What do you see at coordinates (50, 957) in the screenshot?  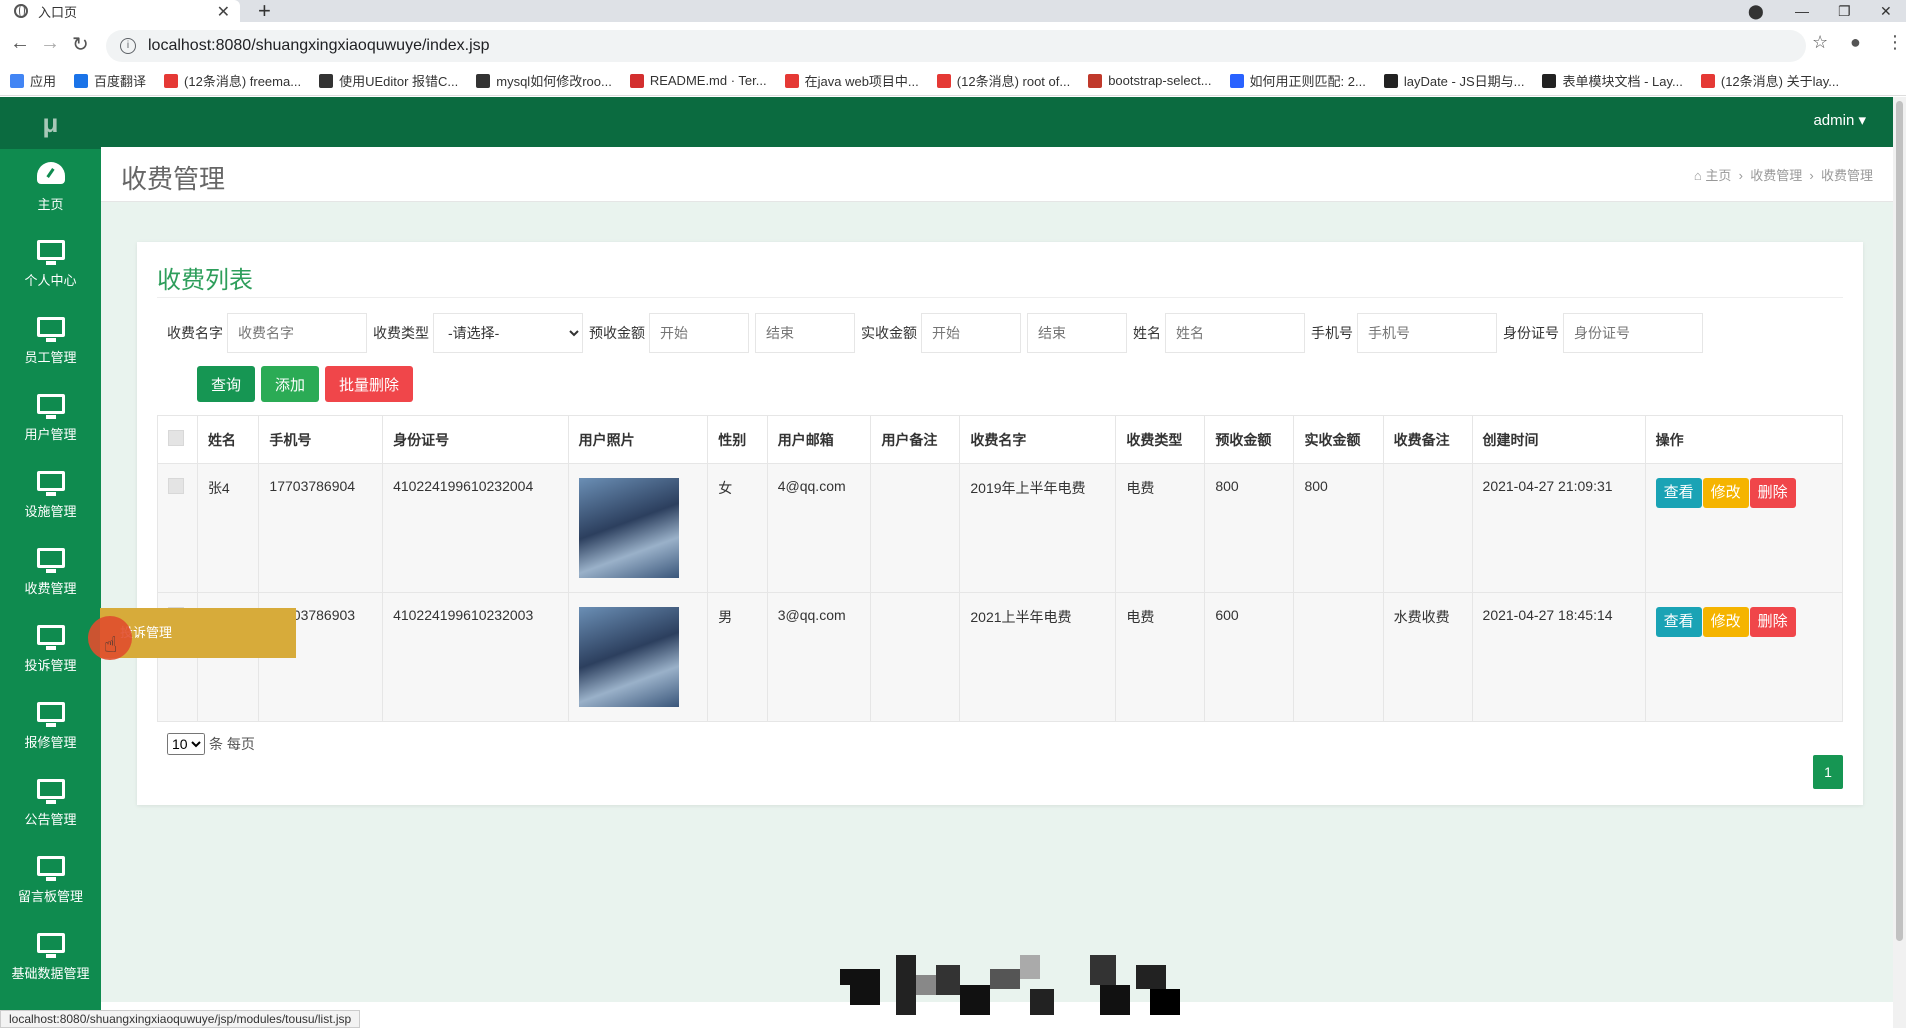 I see `sidebar-item: 基础数据管理` at bounding box center [50, 957].